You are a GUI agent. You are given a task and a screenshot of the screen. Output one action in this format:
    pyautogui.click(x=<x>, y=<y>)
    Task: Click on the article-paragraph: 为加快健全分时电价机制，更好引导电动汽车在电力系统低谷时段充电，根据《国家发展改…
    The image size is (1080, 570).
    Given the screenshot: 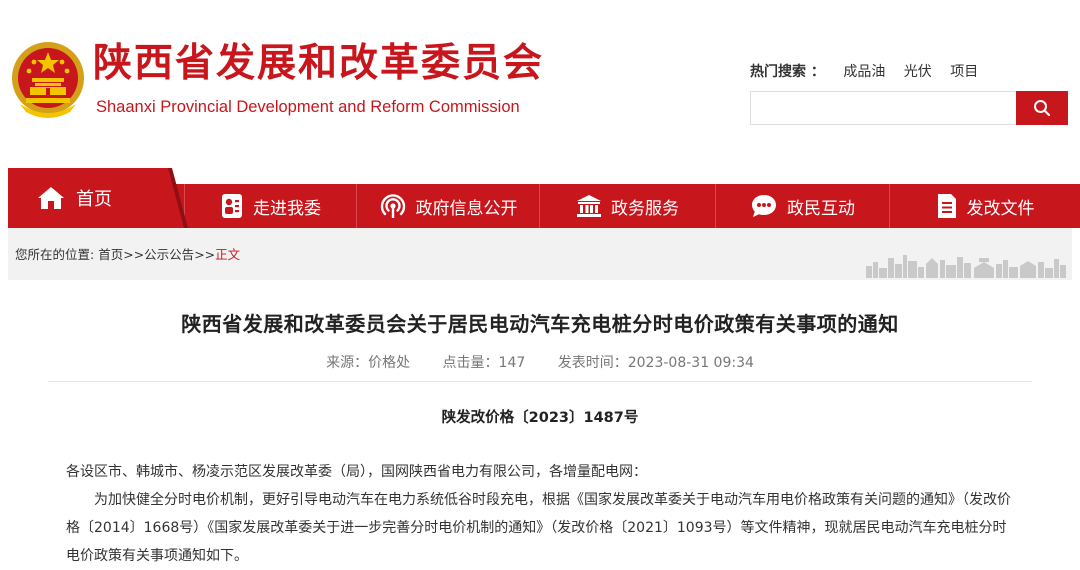 What is the action you would take?
    pyautogui.click(x=538, y=528)
    